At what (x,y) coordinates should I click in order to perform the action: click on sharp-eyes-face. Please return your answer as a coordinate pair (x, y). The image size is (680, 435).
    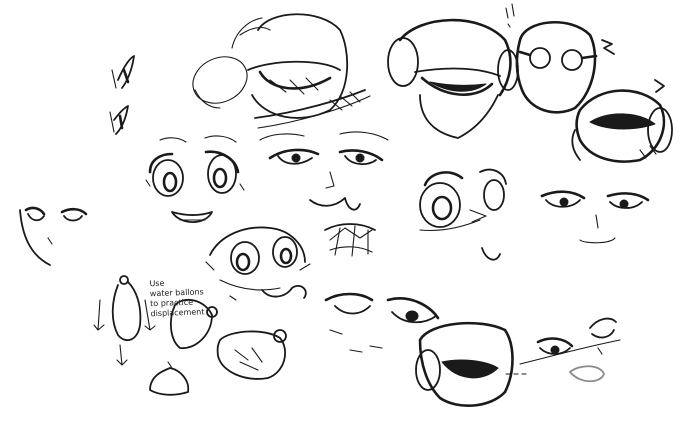
    Looking at the image, I should click on (324, 171).